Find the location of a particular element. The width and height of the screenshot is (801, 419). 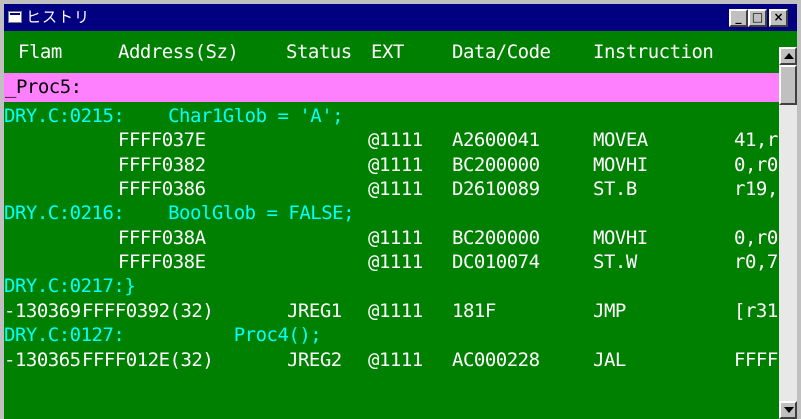

data-cell: DC010074 is located at coordinates (496, 262).